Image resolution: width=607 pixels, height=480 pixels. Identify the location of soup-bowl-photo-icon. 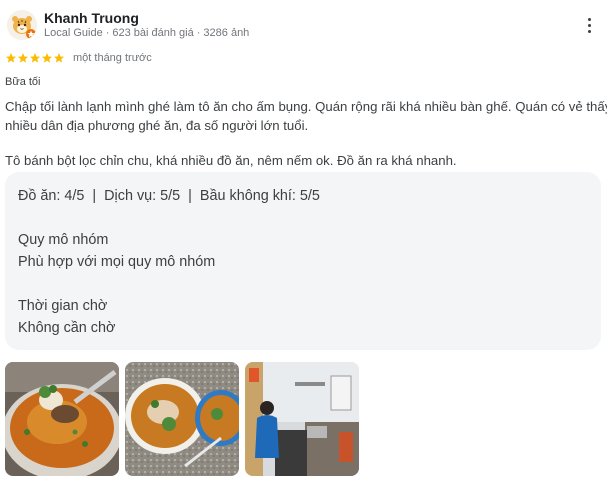
(62, 419).